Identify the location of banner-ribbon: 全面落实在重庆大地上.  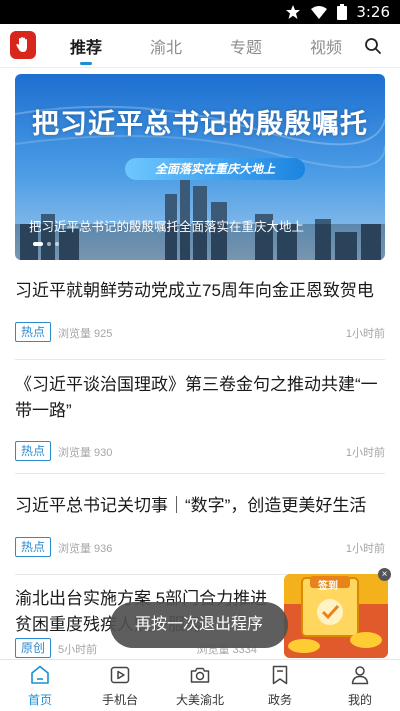
(215, 169).